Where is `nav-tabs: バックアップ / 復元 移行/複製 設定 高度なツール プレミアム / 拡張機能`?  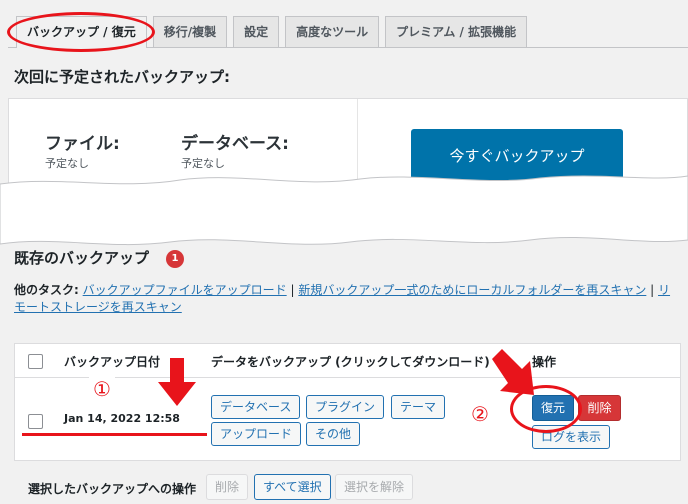
nav-tabs: バックアップ / 復元 移行/複製 設定 高度なツール プレミアム / 拡張機能 is located at coordinates (272, 32).